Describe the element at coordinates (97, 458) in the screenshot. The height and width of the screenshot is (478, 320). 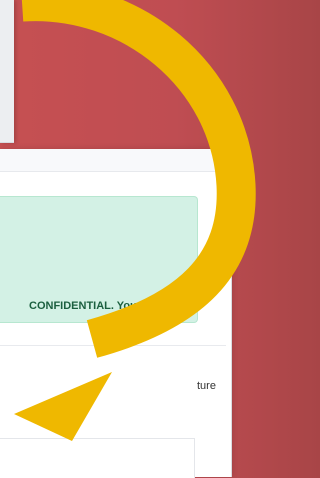
I see `bottom-field` at that location.